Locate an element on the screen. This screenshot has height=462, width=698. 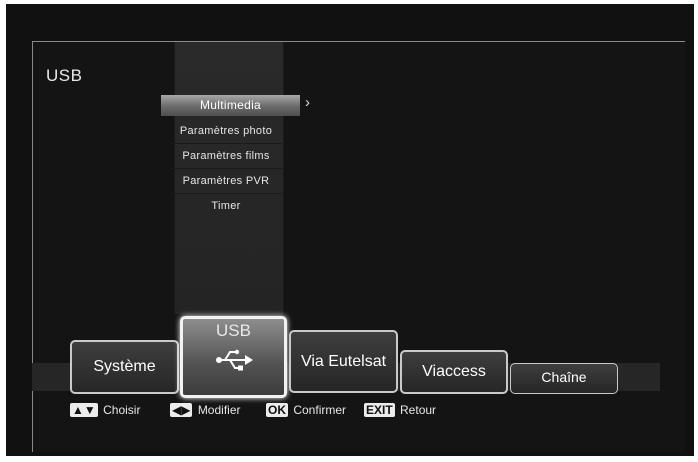
tab-systeme-label: Système is located at coordinates (124, 366).